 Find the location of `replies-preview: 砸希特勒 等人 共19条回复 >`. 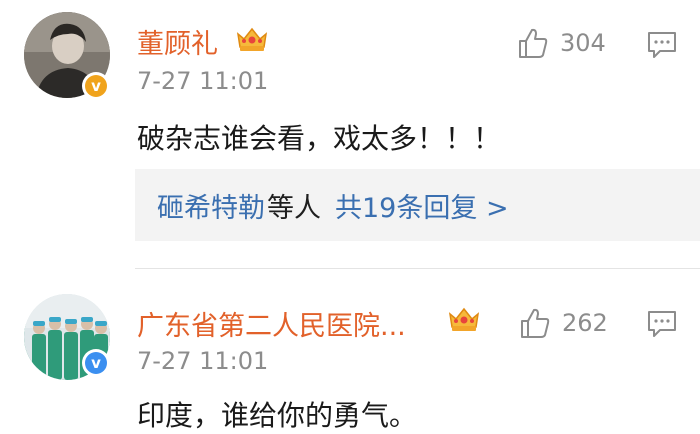

replies-preview: 砸希特勒 等人 共19条回复 > is located at coordinates (417, 205).